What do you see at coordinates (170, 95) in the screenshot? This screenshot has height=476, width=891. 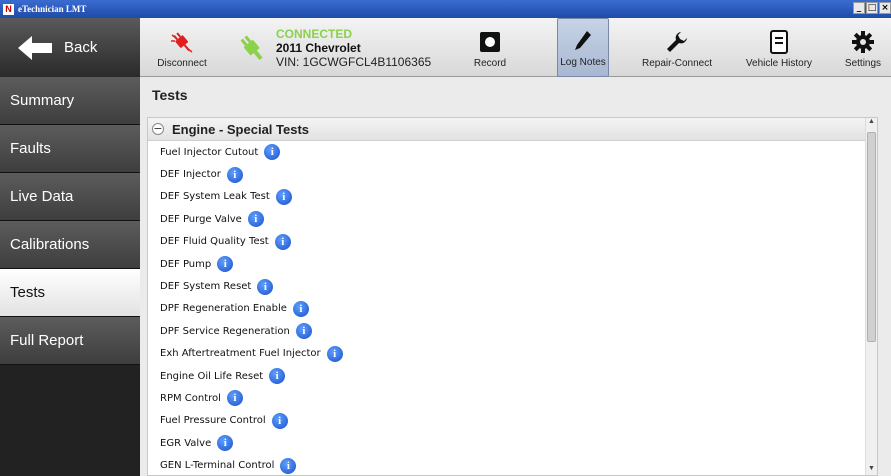 I see `page-title: Tests` at bounding box center [170, 95].